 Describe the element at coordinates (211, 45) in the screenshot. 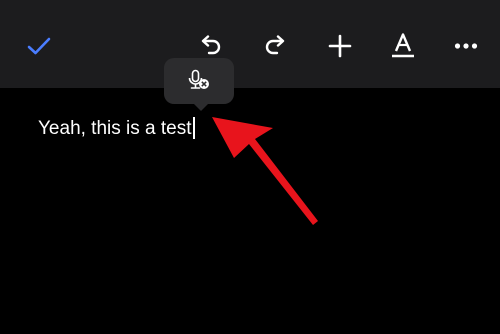

I see `undo-icon` at that location.